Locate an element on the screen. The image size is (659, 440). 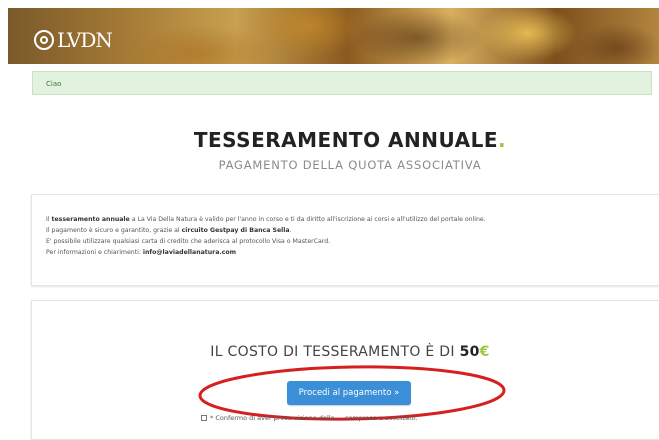
logo-icon is located at coordinates (44, 40).